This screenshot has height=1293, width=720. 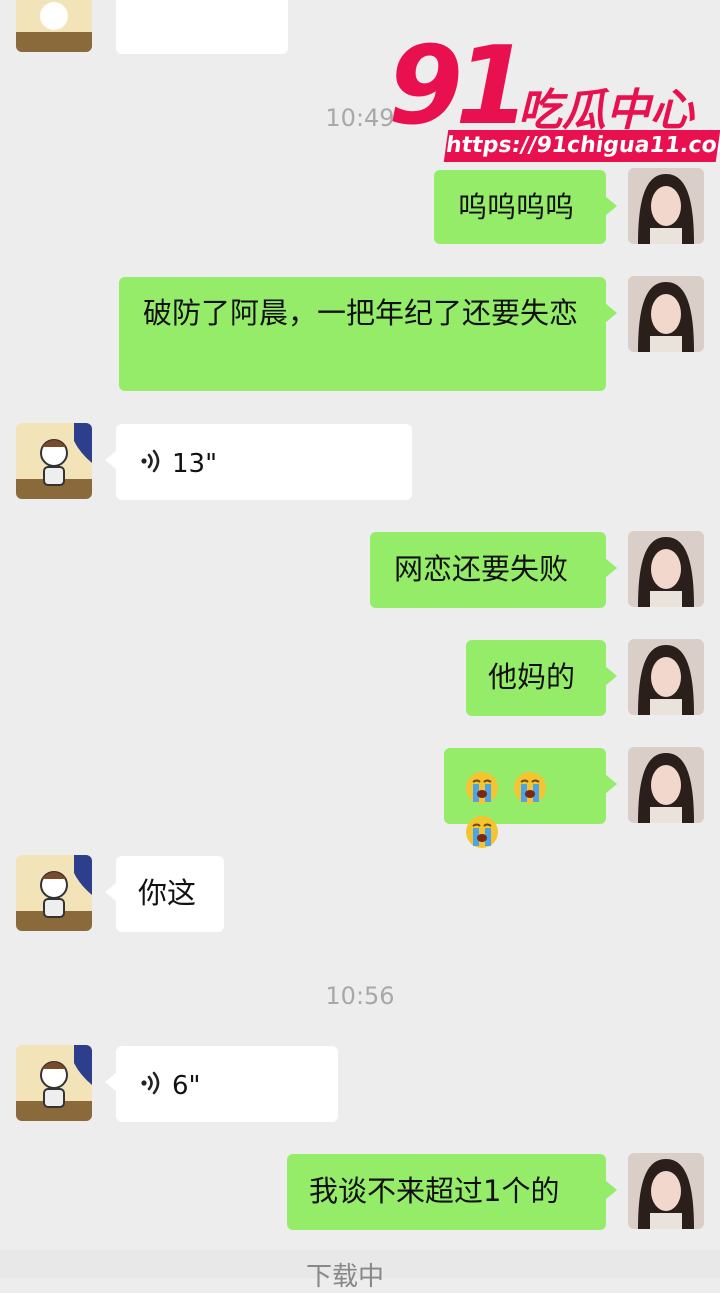 I want to click on message-bubble-sent: 呜呜呜呜, so click(x=525, y=207).